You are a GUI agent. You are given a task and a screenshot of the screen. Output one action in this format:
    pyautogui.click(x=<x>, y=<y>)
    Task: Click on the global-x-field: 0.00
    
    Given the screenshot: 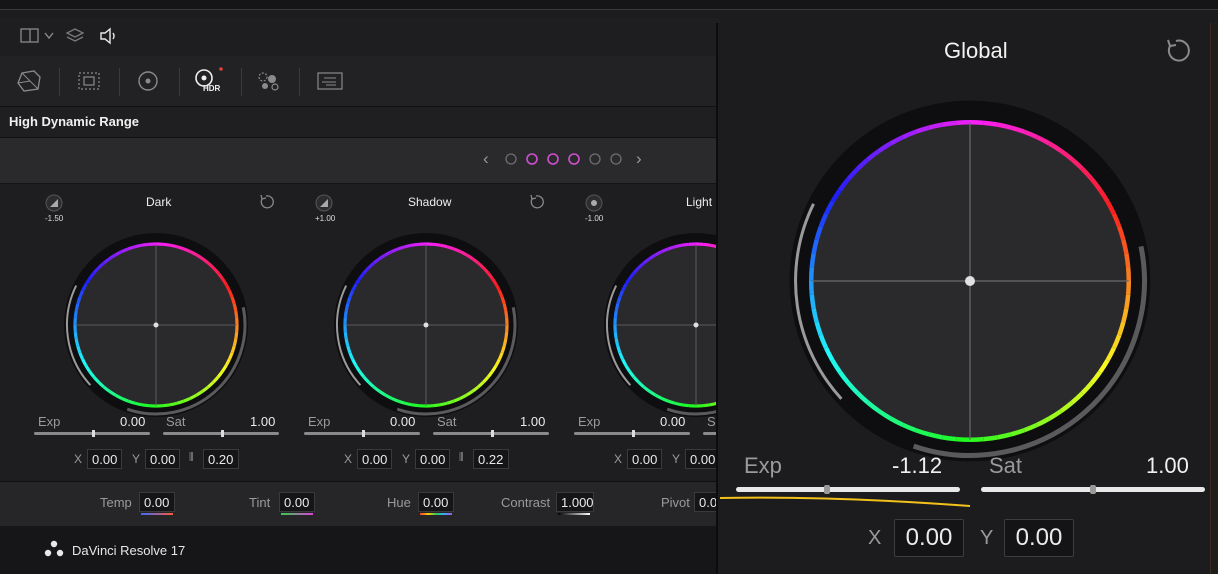 What is the action you would take?
    pyautogui.click(x=929, y=538)
    